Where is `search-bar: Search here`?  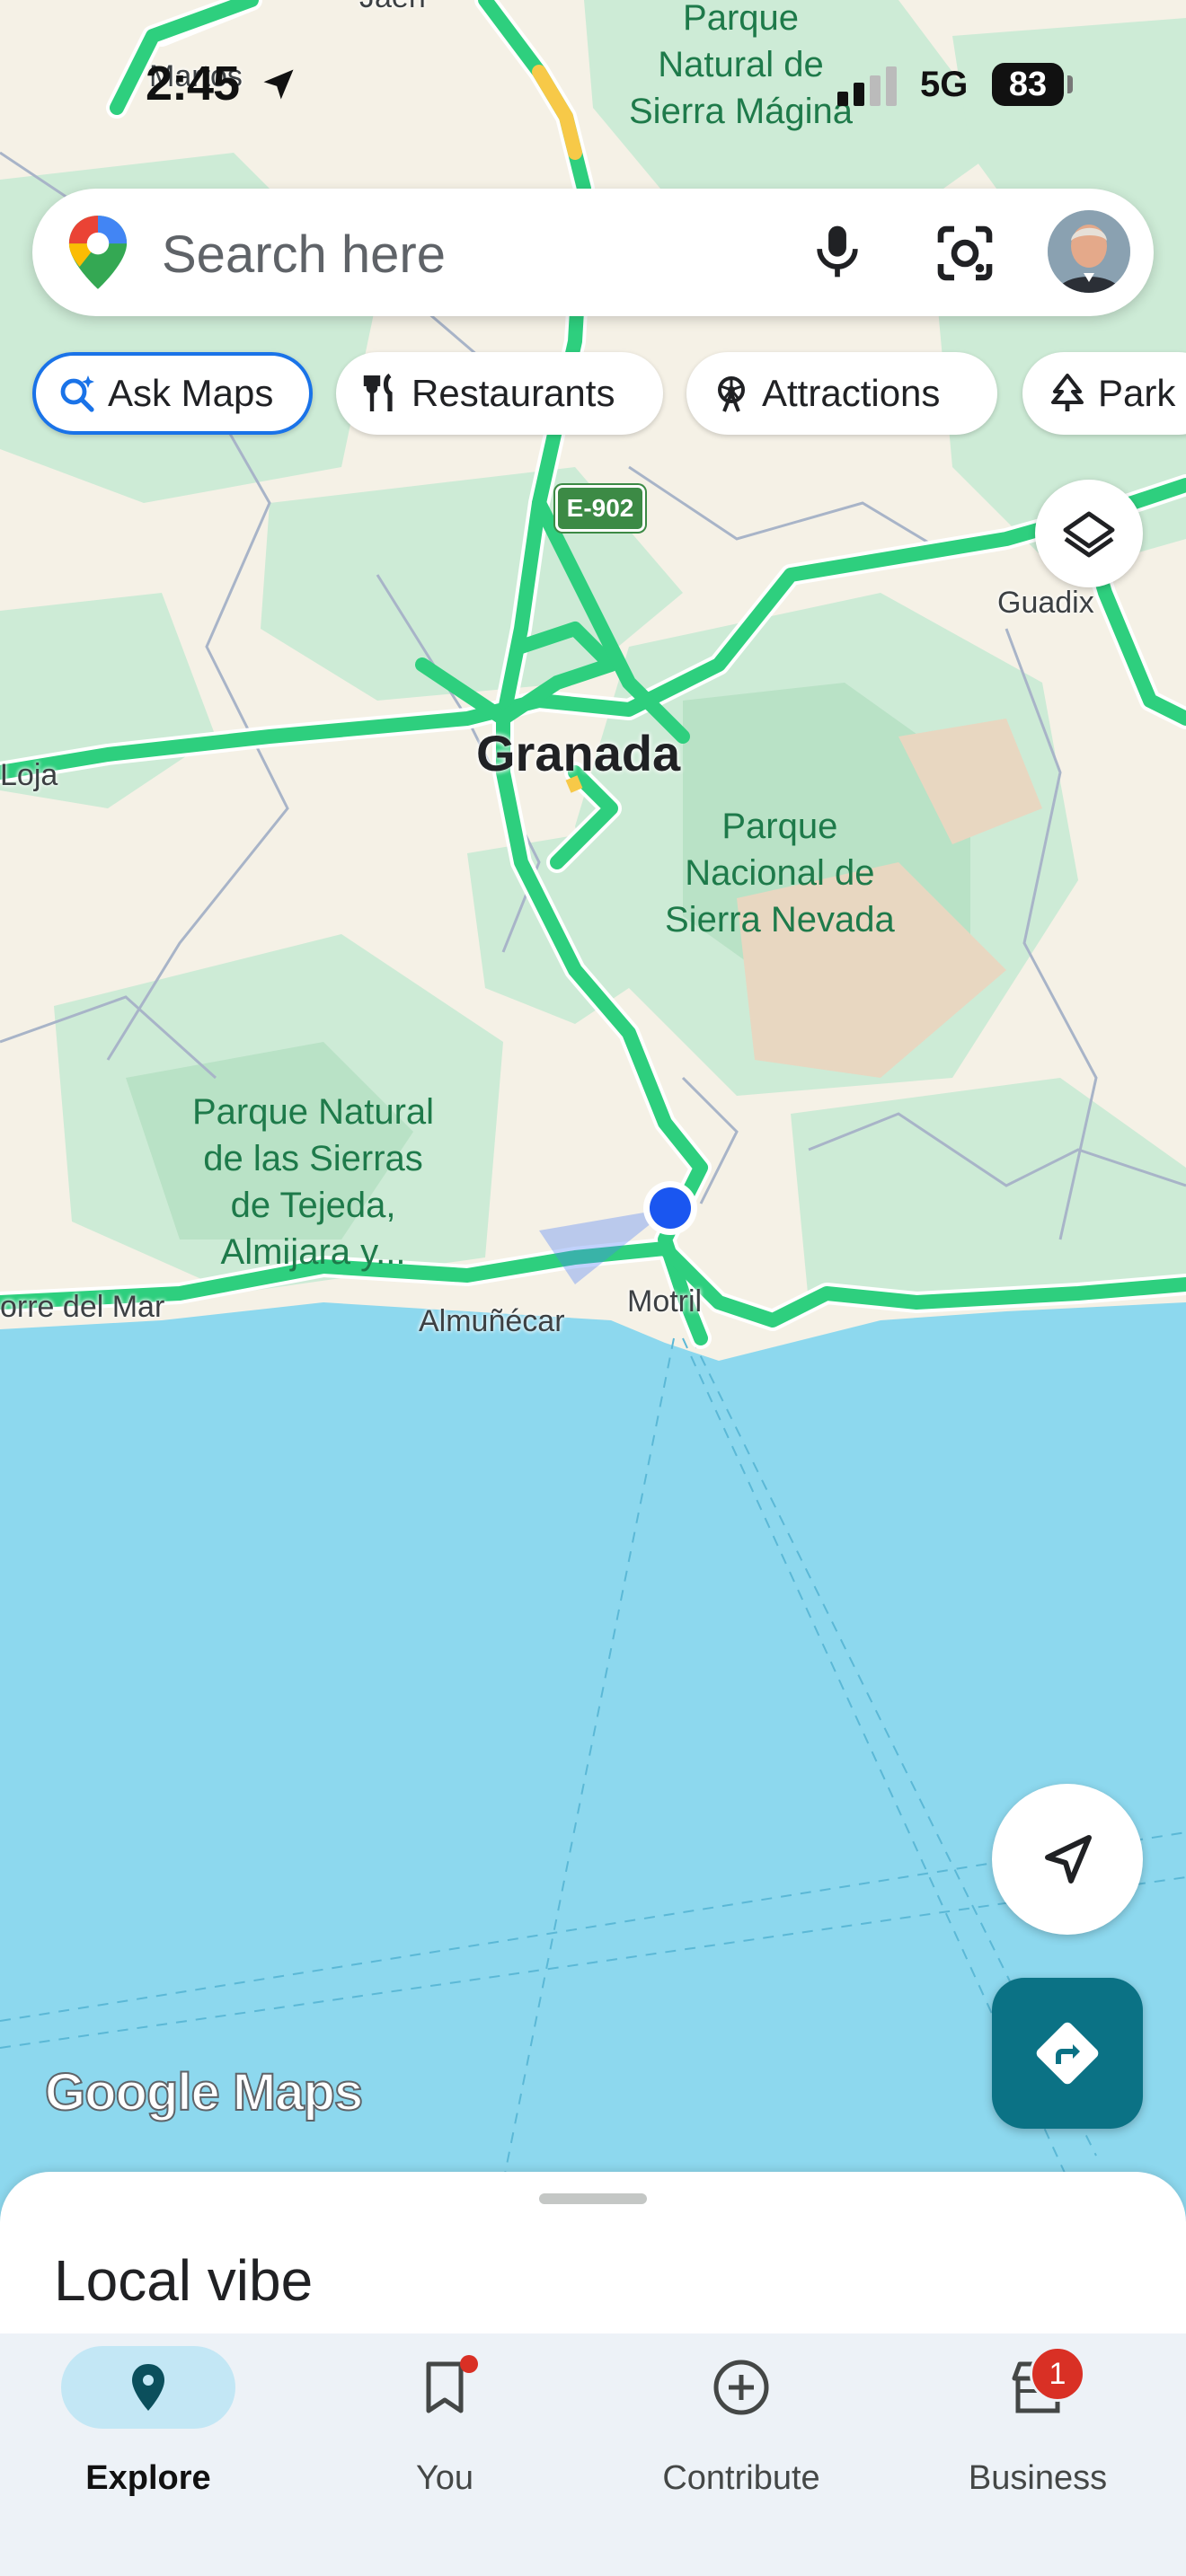 search-bar: Search here is located at coordinates (593, 252).